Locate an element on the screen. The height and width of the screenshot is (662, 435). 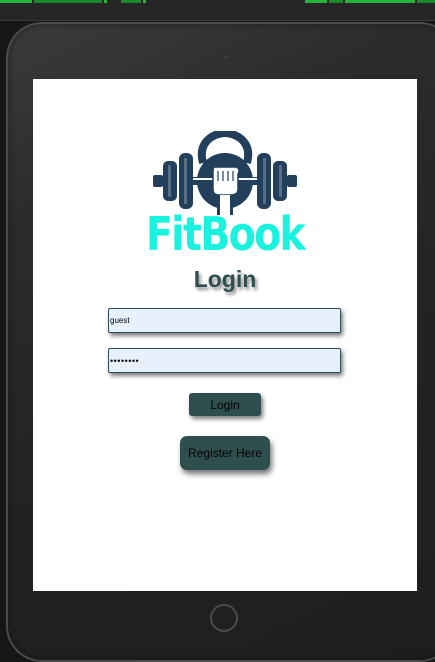
brand-logo-text: FitBook is located at coordinates (225, 234).